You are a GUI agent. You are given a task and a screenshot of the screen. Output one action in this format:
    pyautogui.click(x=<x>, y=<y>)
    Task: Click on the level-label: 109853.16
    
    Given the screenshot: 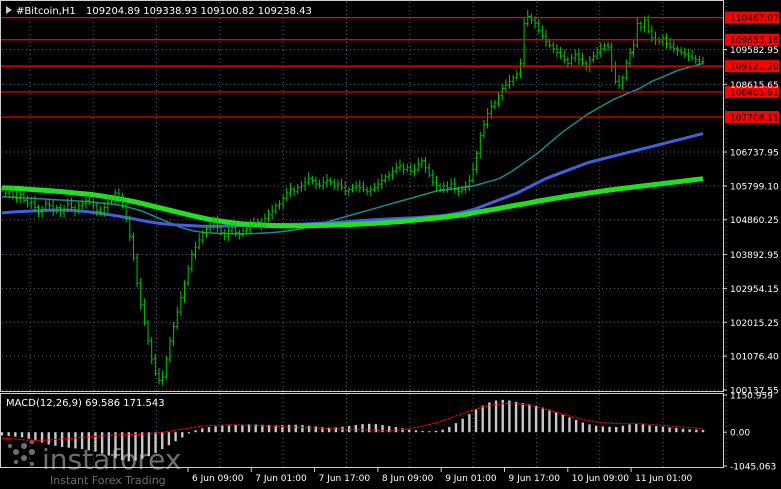 What is the action you would take?
    pyautogui.click(x=754, y=41)
    